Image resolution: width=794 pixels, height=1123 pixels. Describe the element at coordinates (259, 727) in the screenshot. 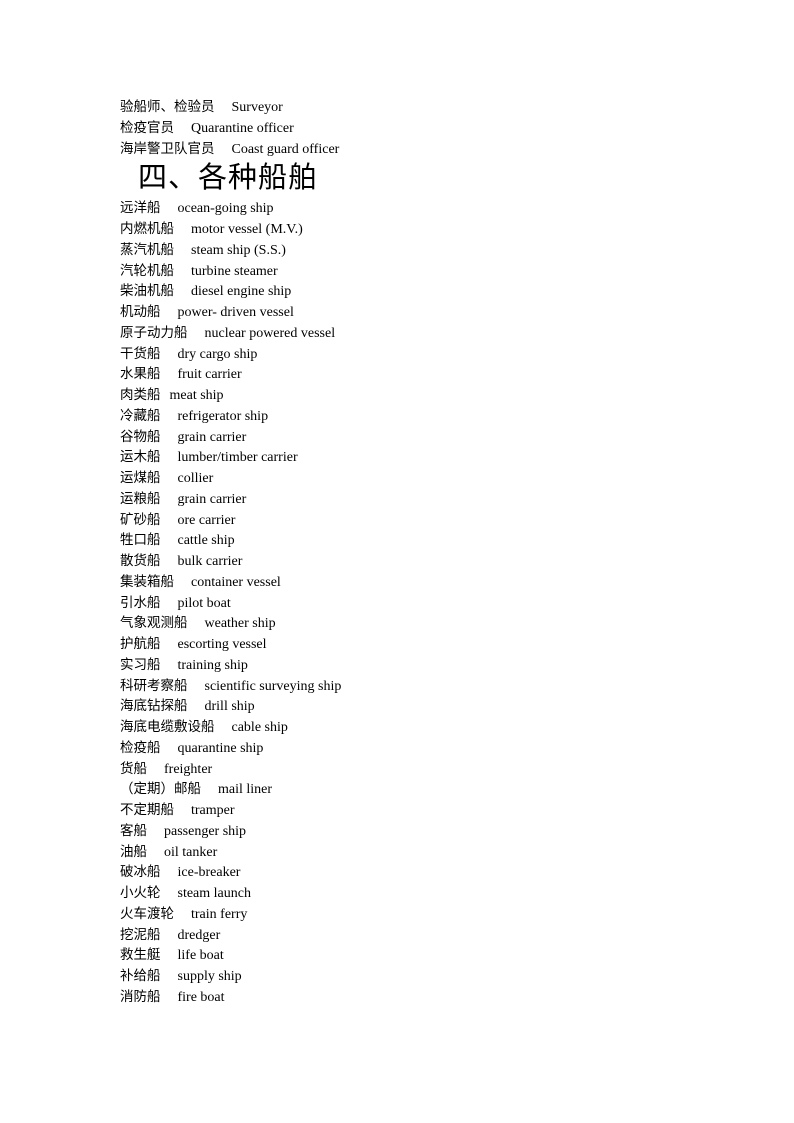

I see `term-english: cable ship` at that location.